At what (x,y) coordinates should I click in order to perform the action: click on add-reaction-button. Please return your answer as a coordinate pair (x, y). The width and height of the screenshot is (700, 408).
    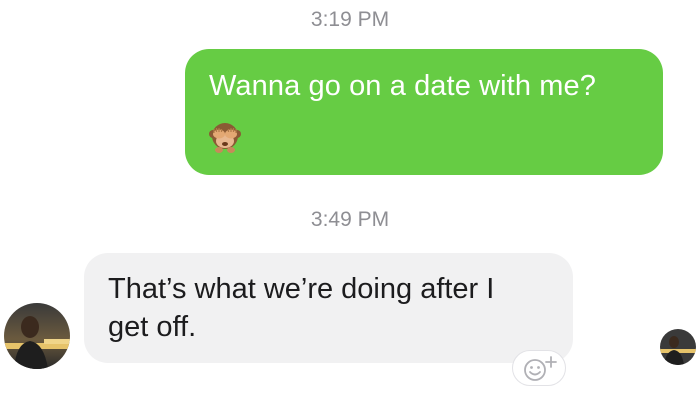
    Looking at the image, I should click on (539, 368).